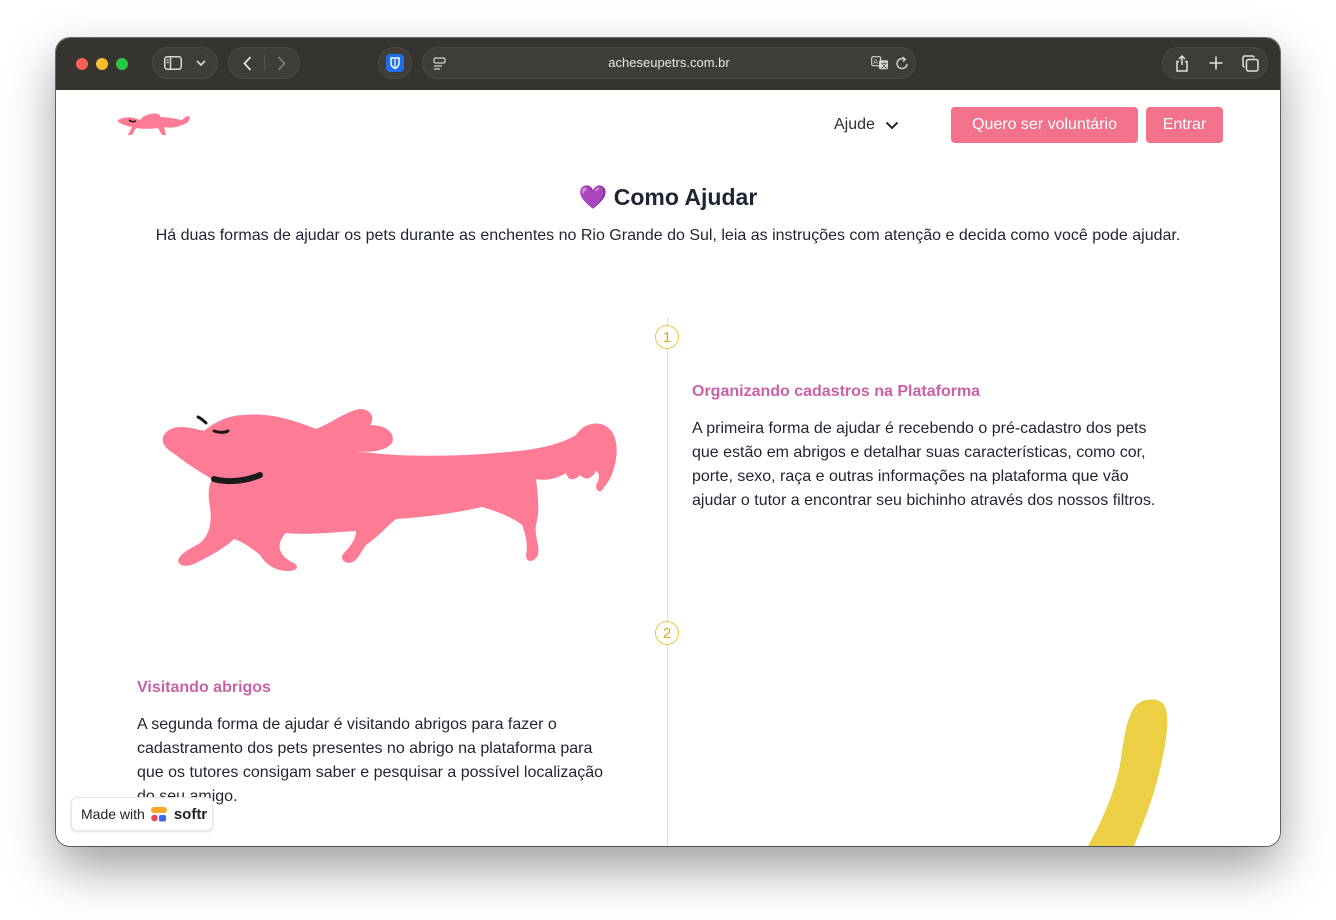 This screenshot has width=1336, height=920. What do you see at coordinates (82, 64) in the screenshot?
I see `close-window-button` at bounding box center [82, 64].